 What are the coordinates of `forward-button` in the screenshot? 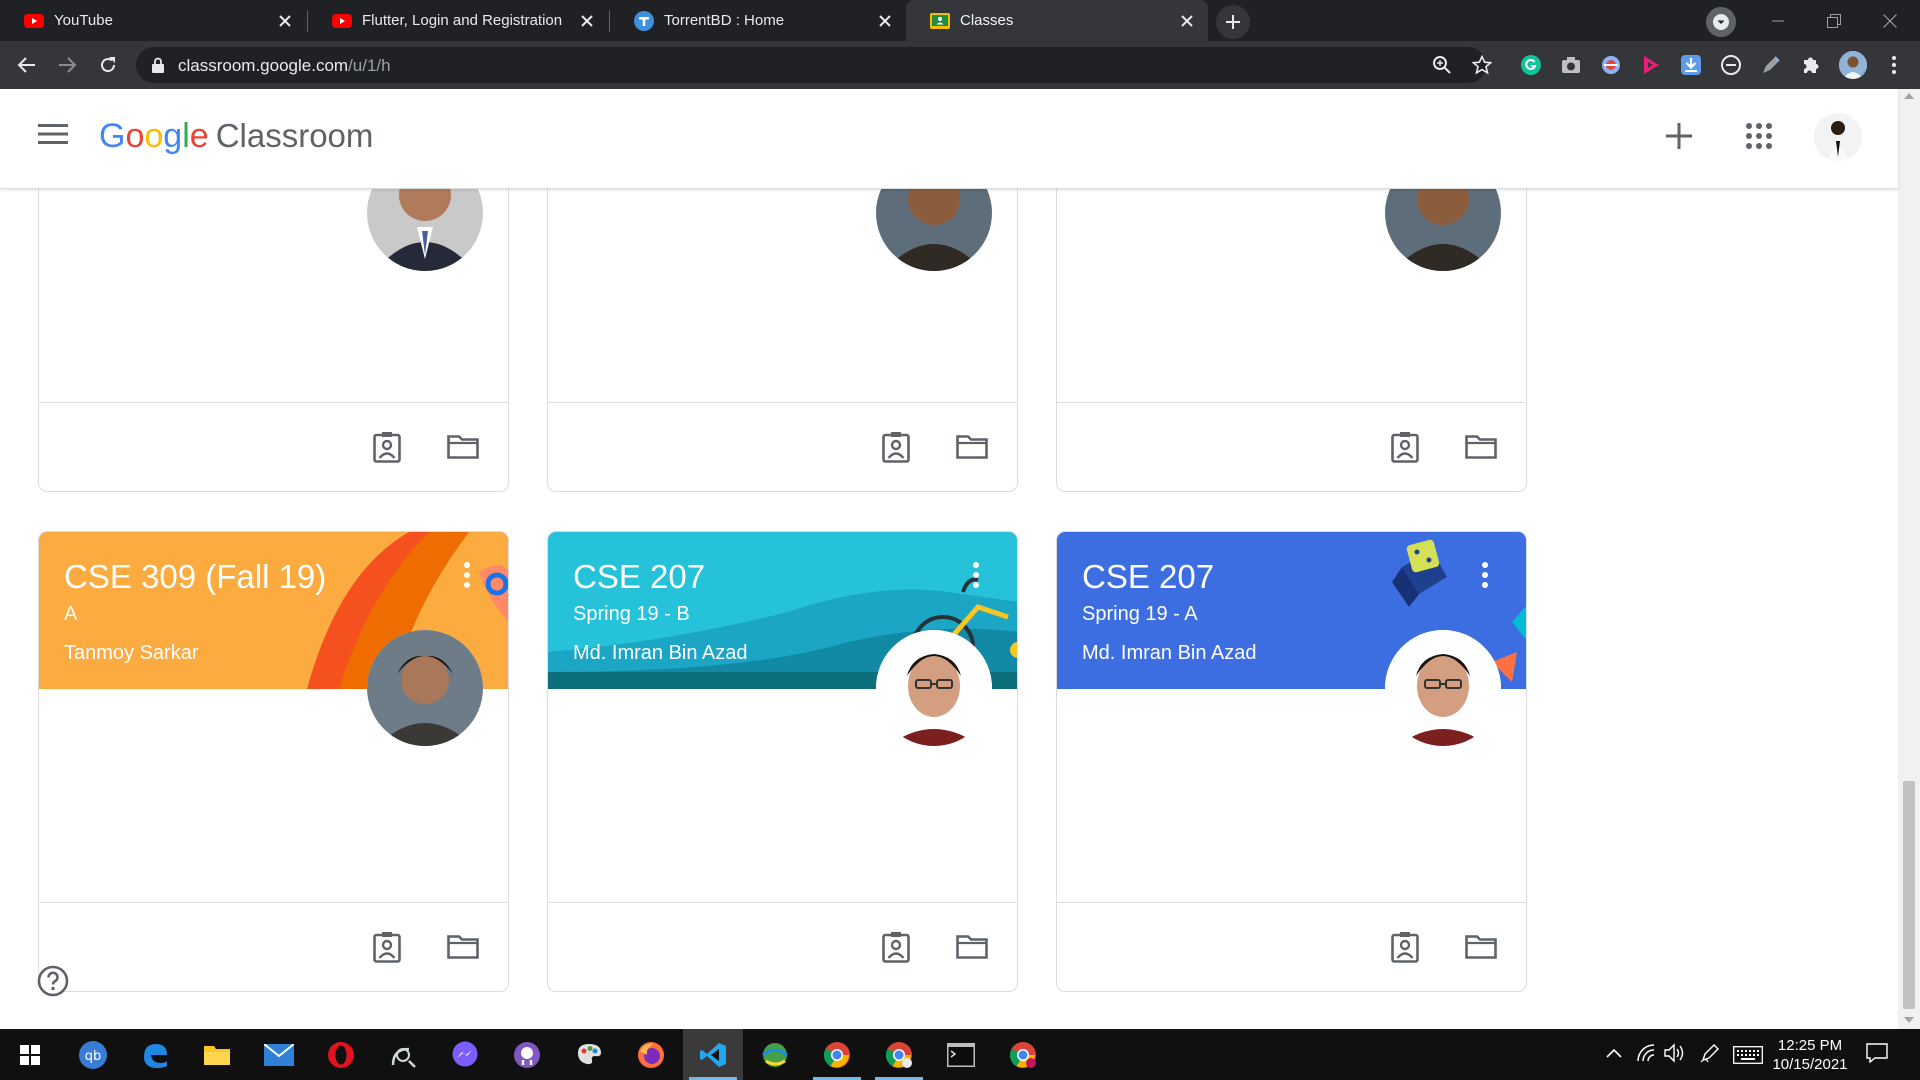 It's located at (67, 65).